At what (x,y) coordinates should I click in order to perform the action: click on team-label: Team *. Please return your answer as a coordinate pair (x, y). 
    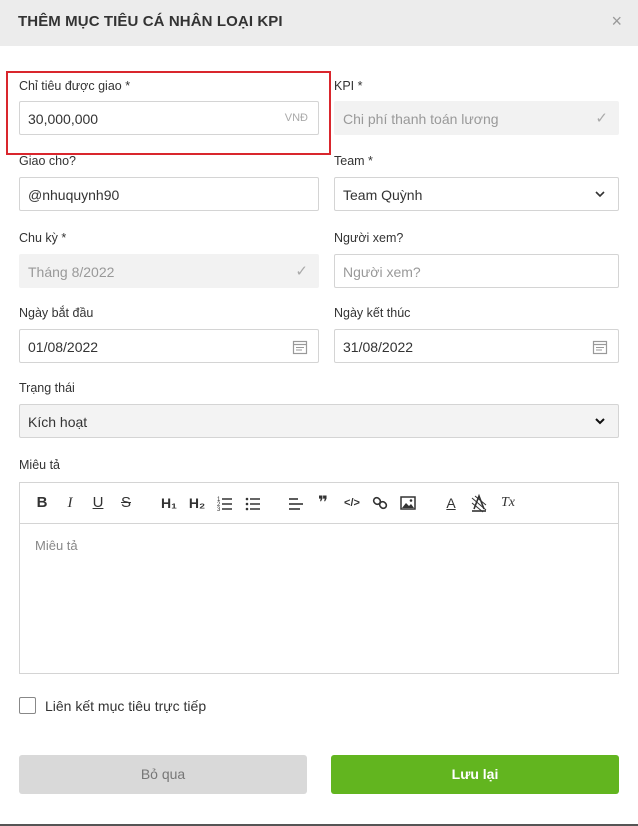
    Looking at the image, I should click on (353, 161).